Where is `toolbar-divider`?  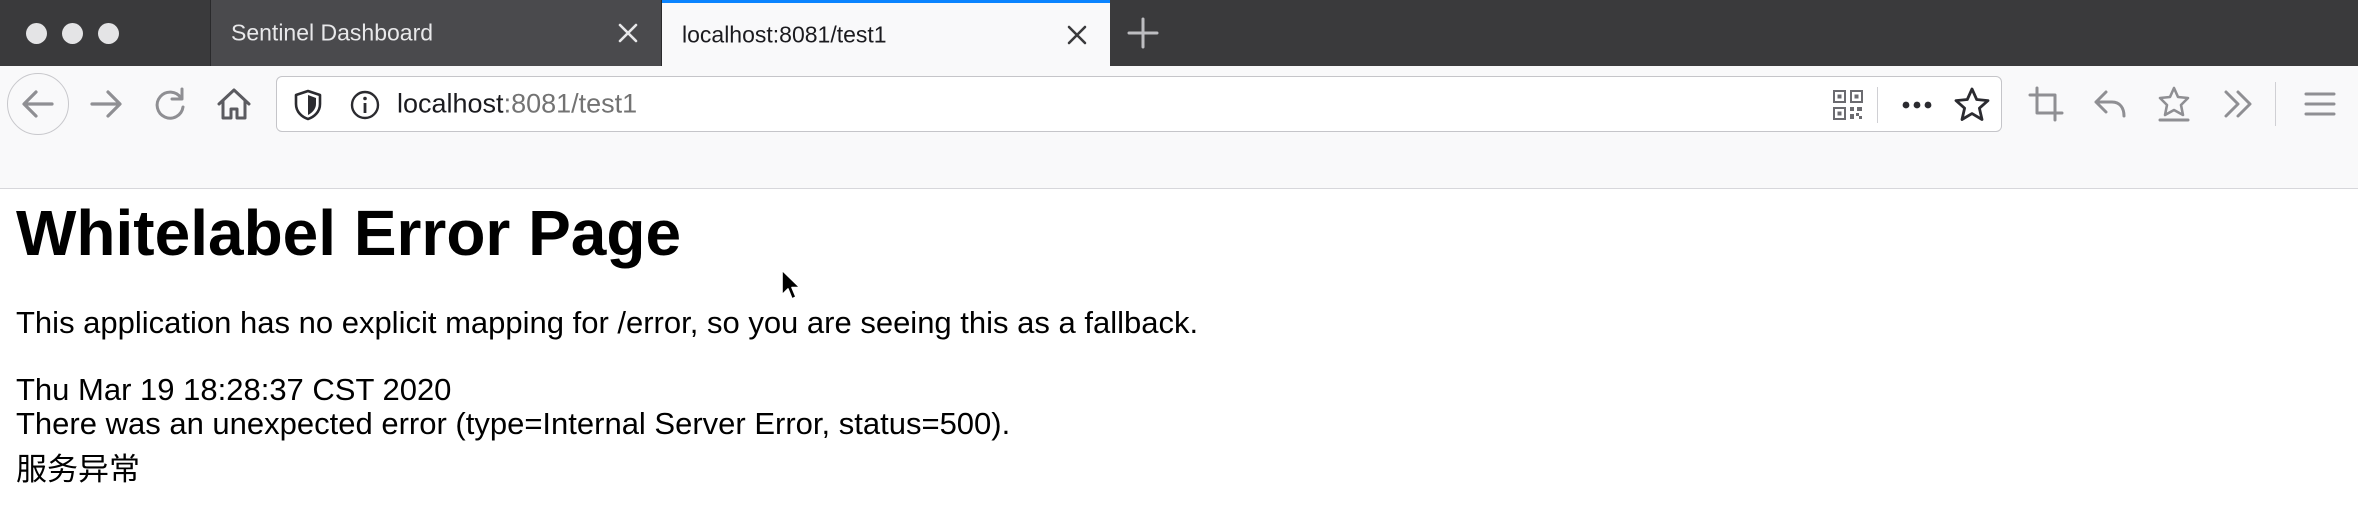
toolbar-divider is located at coordinates (2275, 104).